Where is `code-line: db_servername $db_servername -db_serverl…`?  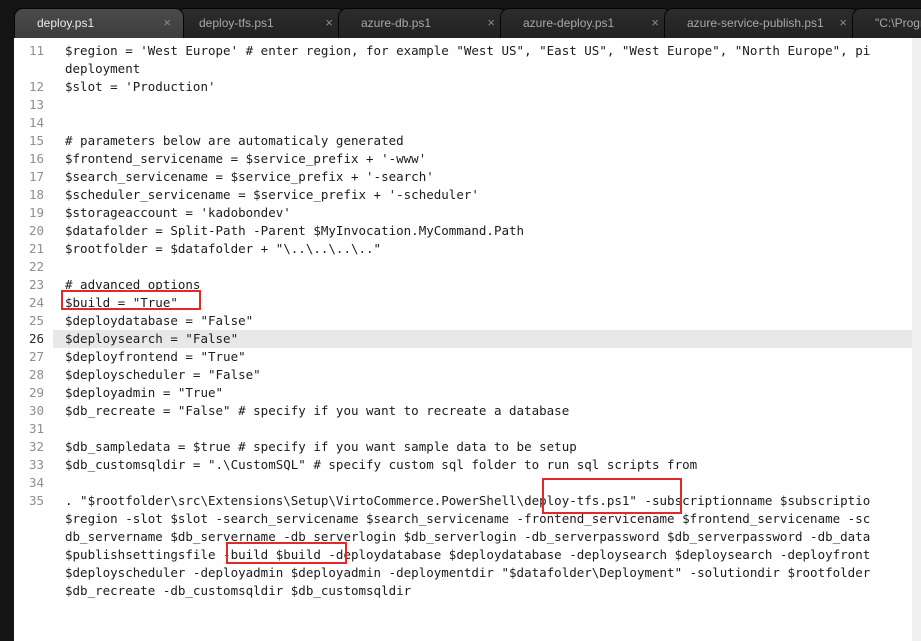
code-line: db_servername $db_servername -db_serverl… is located at coordinates (467, 537).